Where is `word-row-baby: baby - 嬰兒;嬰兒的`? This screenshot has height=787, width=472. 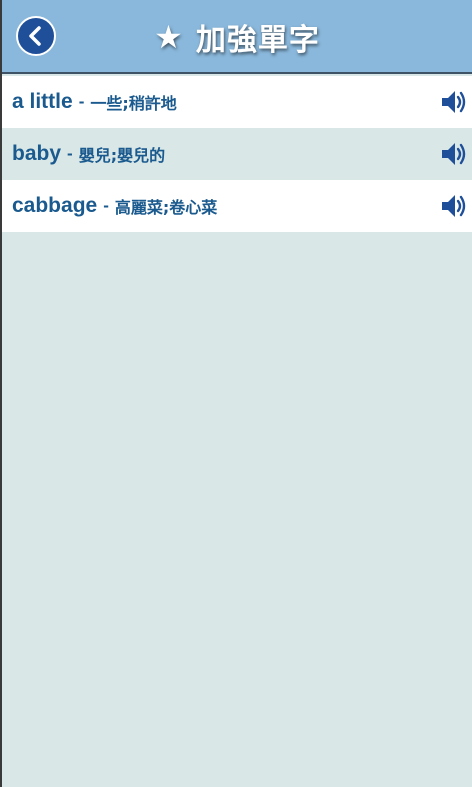
word-row-baby: baby - 嬰兒;嬰兒的 is located at coordinates (237, 154).